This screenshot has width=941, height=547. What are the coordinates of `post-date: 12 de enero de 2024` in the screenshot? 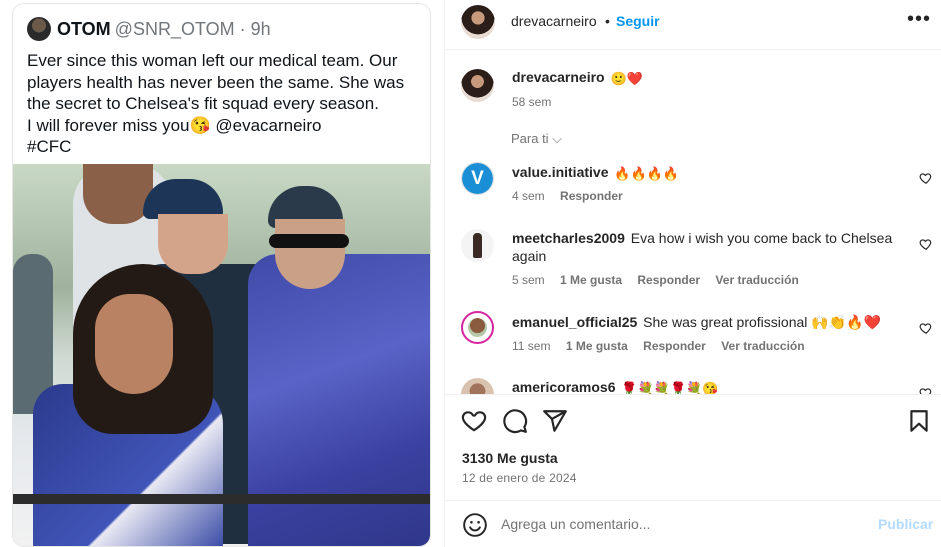 It's located at (519, 478).